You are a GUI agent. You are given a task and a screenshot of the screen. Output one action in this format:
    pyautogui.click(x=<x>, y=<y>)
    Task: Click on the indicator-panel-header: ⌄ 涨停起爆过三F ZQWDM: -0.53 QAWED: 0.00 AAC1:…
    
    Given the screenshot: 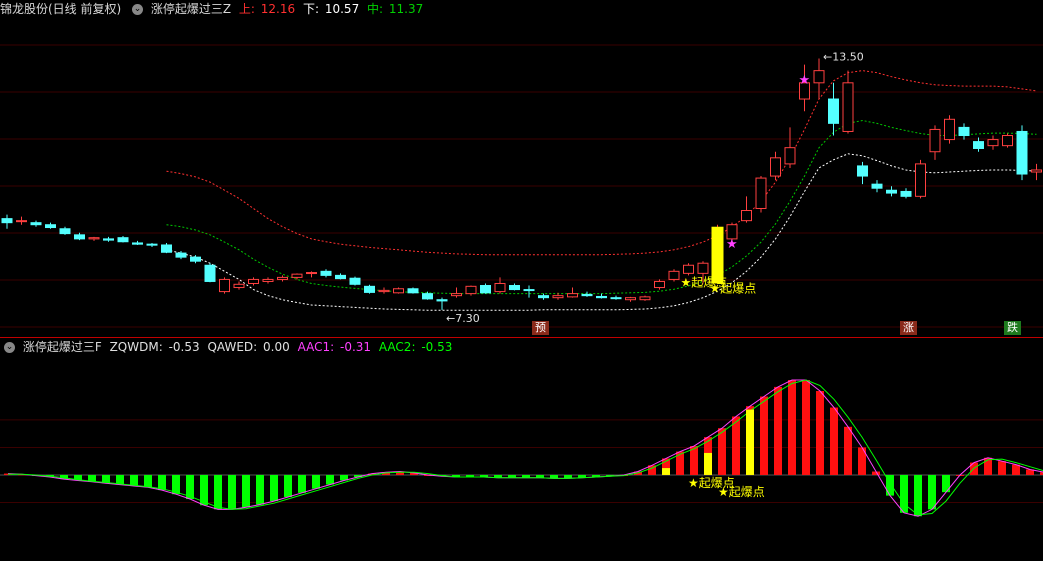 What is the action you would take?
    pyautogui.click(x=228, y=347)
    